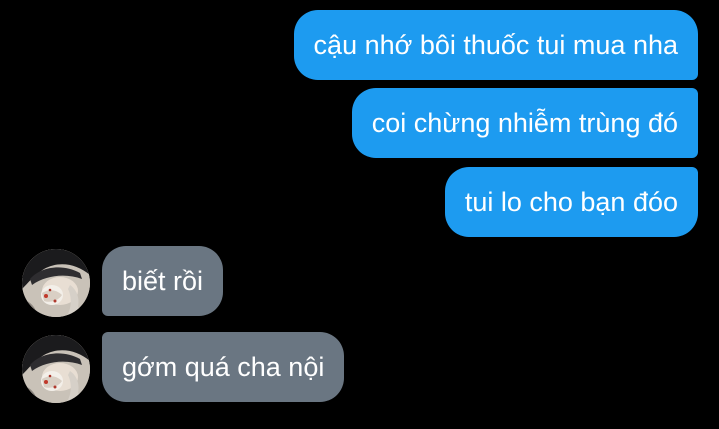 This screenshot has width=719, height=429. I want to click on message-text: tui lo cho bạn đóo, so click(571, 202).